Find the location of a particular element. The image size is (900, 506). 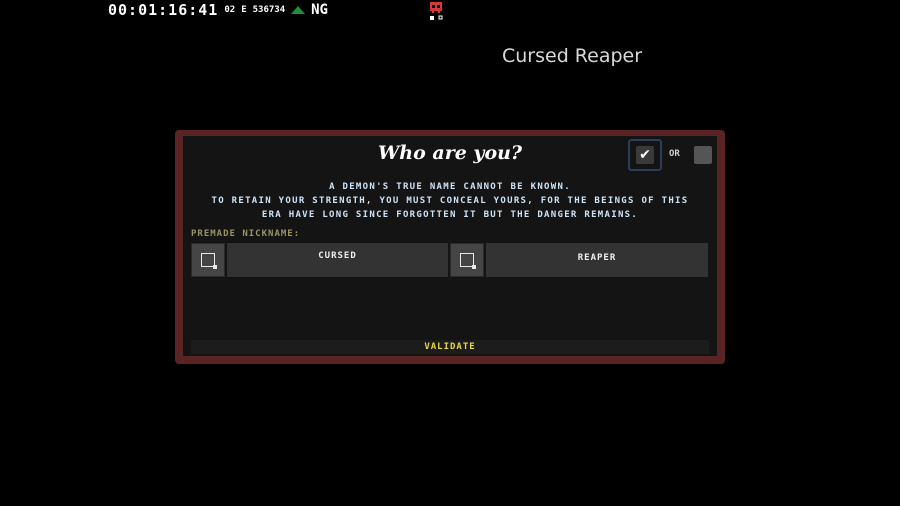

custom-name-checkbox: ✔ is located at coordinates (645, 155).